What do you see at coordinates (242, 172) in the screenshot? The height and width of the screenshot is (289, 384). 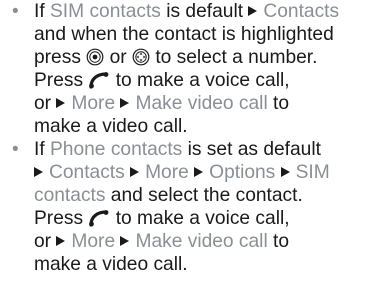 I see `menu-path-item: Options` at bounding box center [242, 172].